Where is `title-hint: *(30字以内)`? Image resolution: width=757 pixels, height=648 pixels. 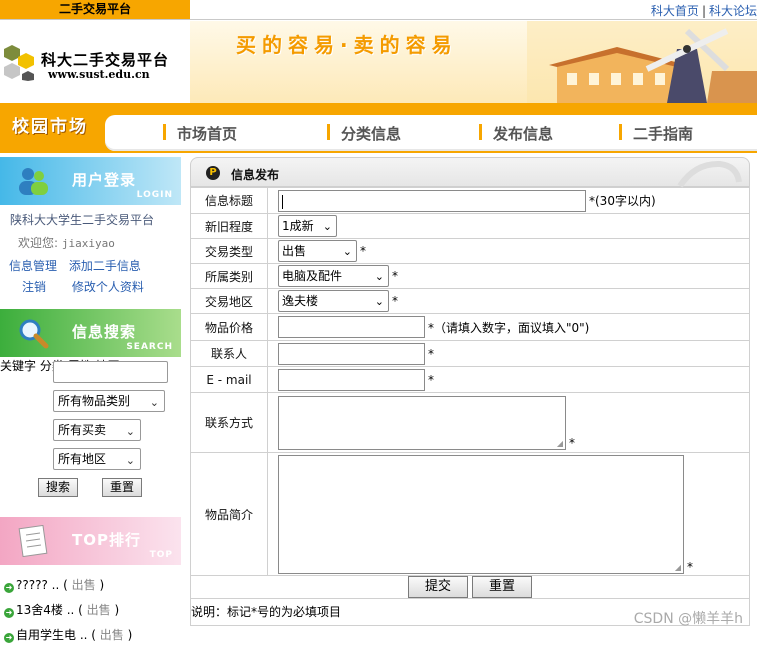 title-hint: *(30字以内) is located at coordinates (622, 201).